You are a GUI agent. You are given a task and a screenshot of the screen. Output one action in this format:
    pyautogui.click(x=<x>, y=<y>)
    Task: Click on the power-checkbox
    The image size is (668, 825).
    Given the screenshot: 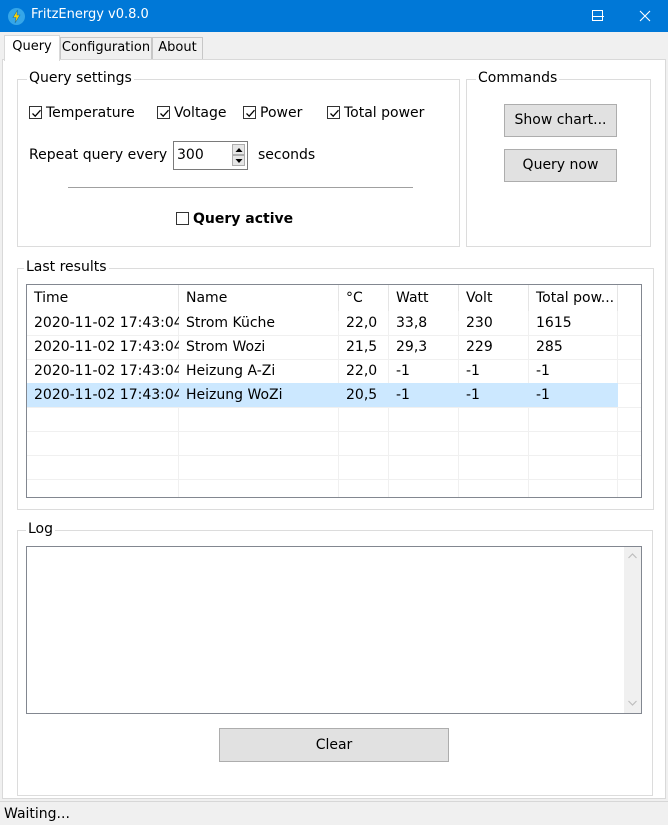 What is the action you would take?
    pyautogui.click(x=249, y=112)
    